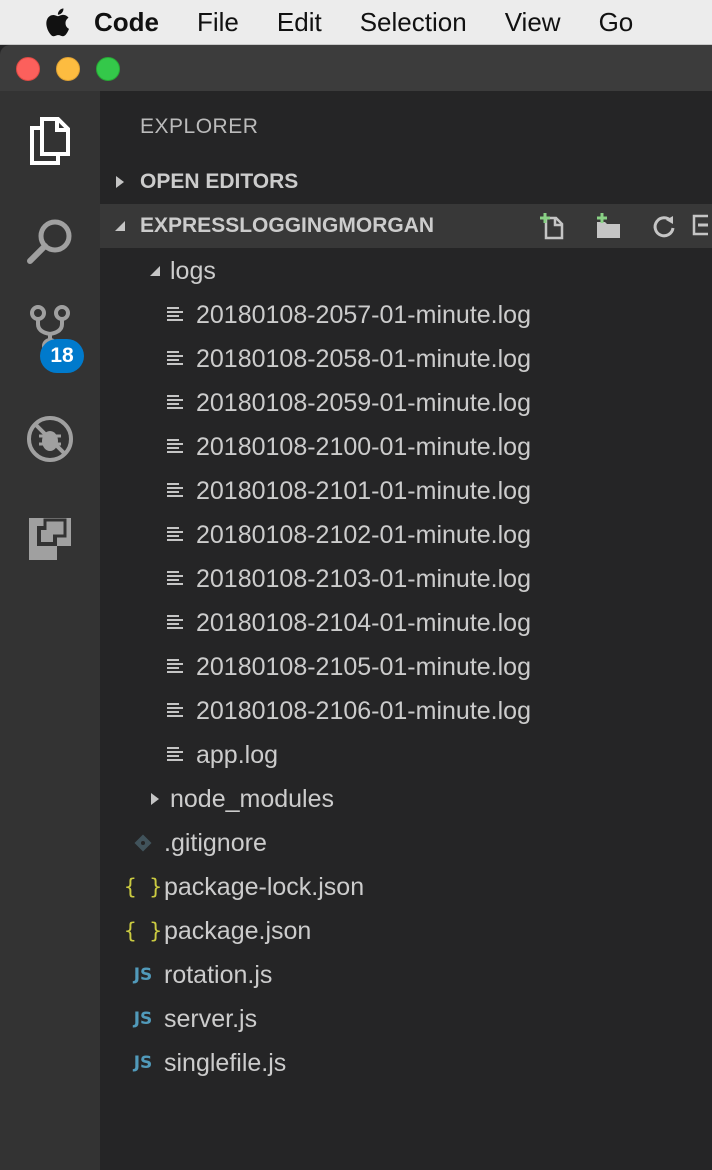 This screenshot has height=1170, width=712. I want to click on folder-logs: logs, so click(406, 271).